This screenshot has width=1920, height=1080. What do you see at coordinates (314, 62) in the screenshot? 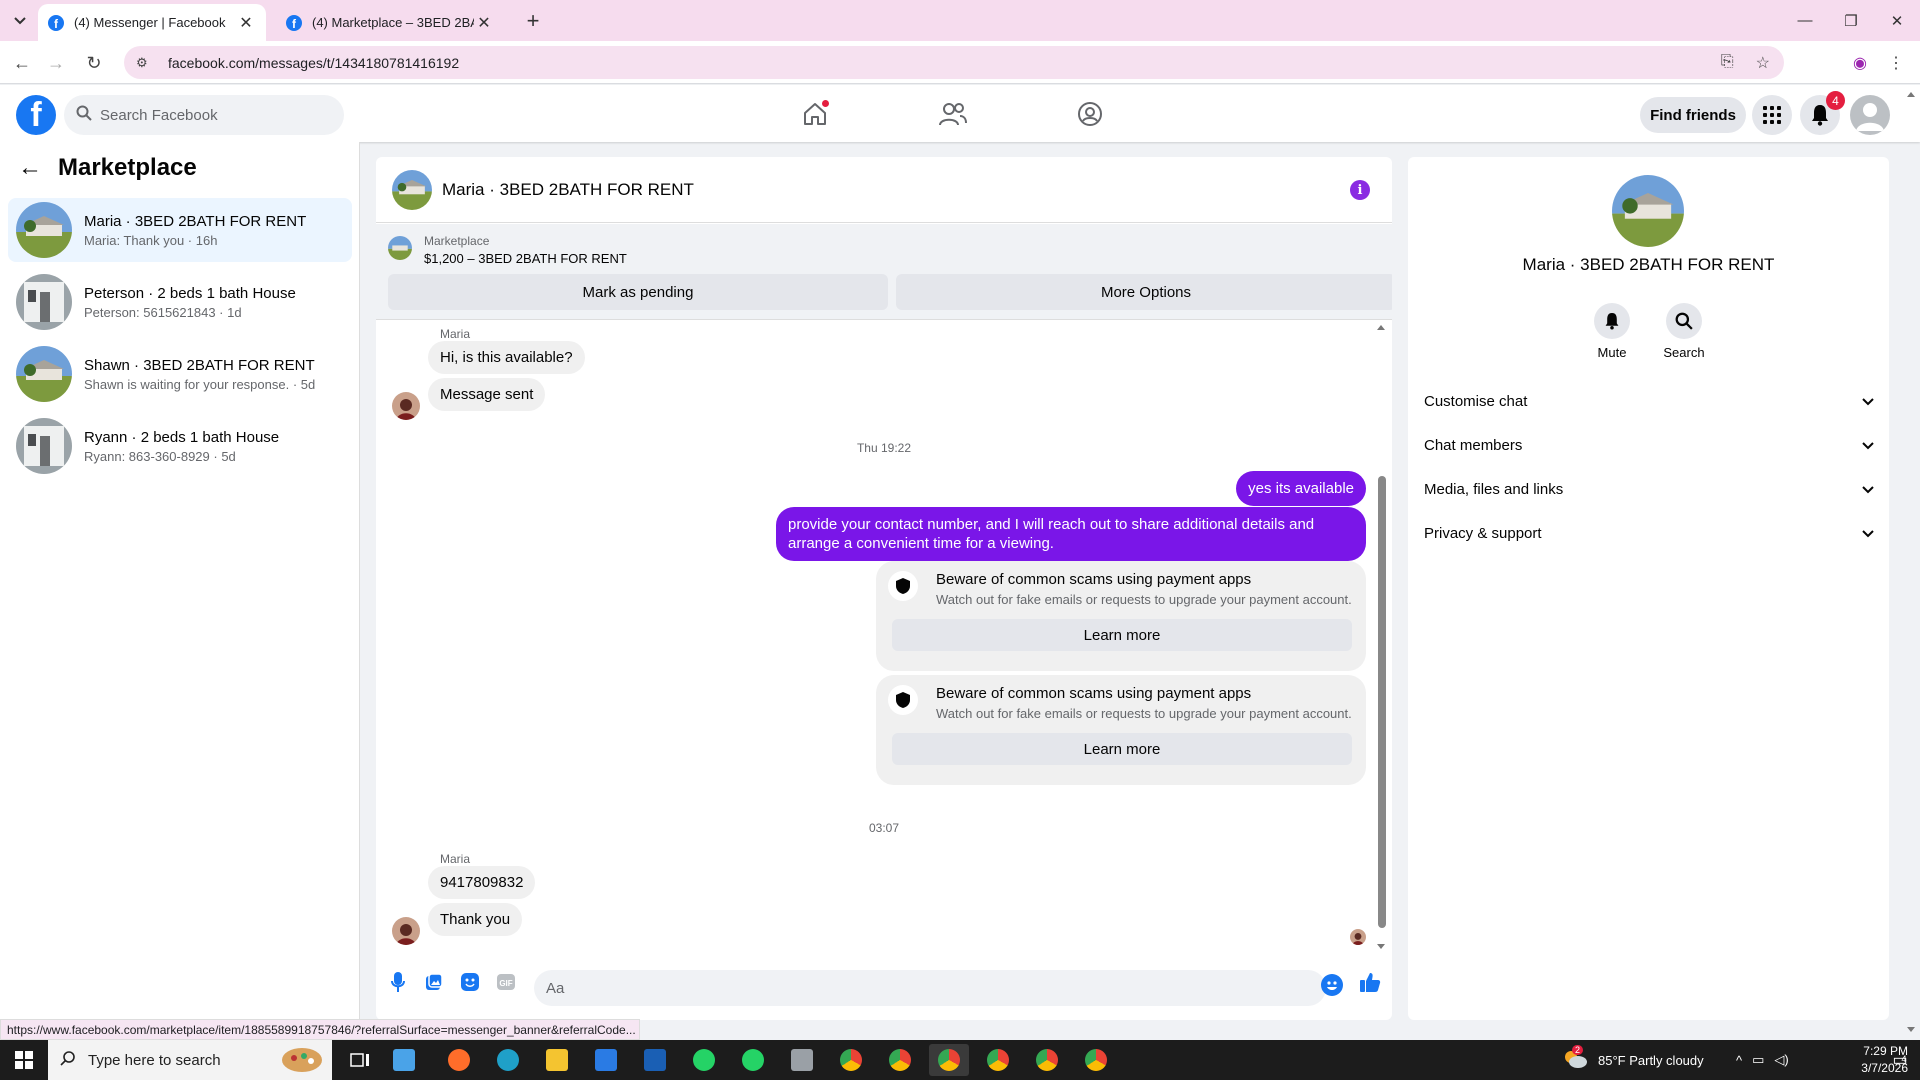
I see `url-text: facebook.com/messages/t/1434180781416192` at bounding box center [314, 62].